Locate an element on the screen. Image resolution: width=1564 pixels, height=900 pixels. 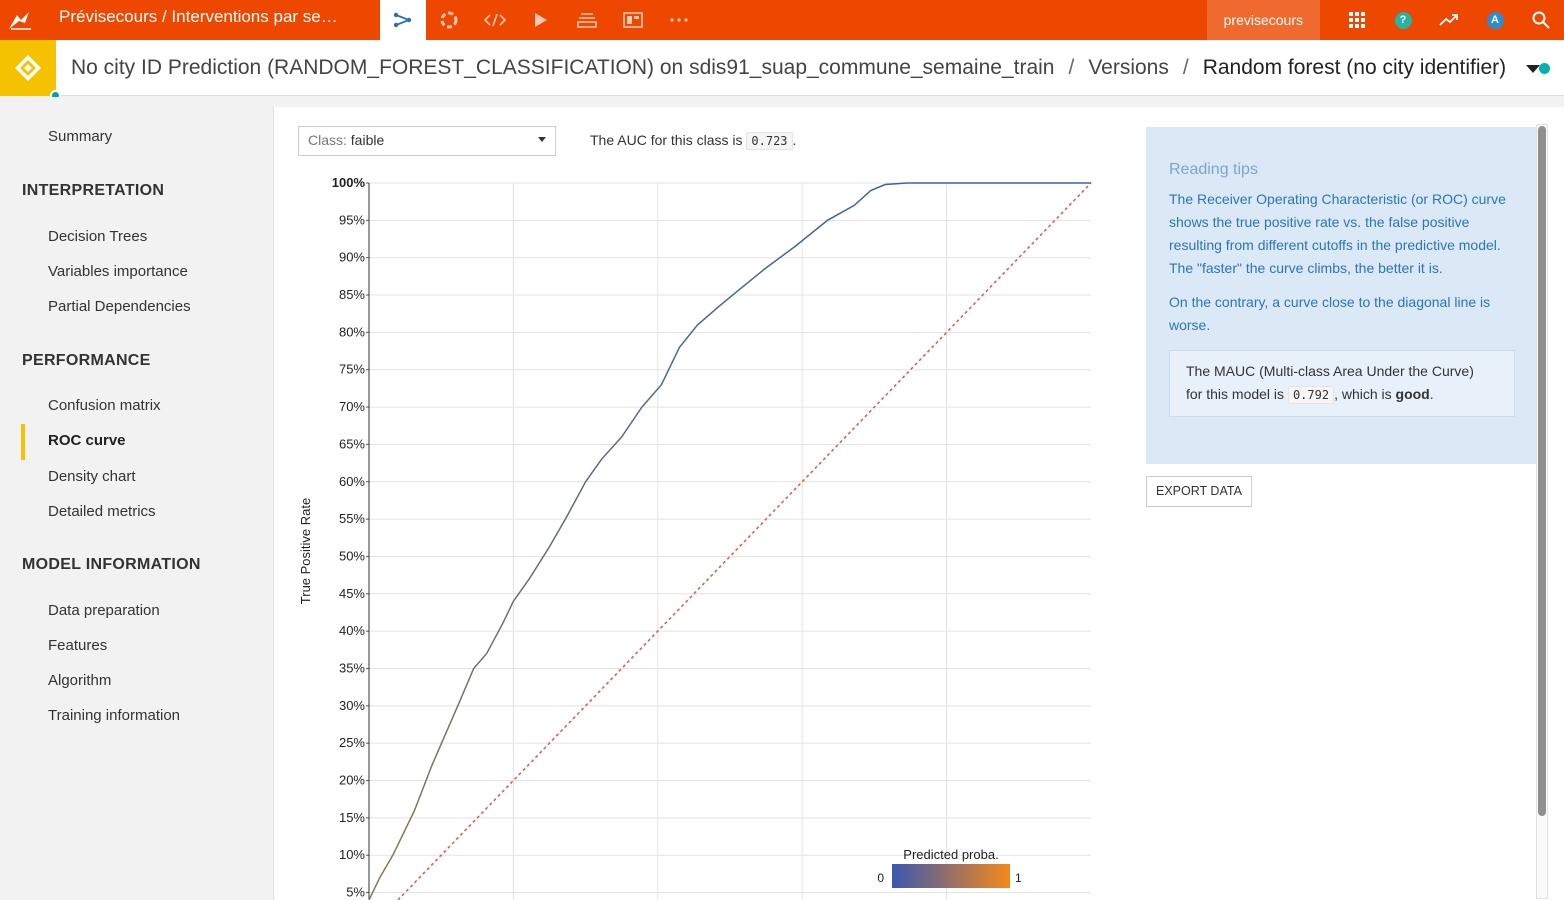
grid-icon is located at coordinates (1357, 20).